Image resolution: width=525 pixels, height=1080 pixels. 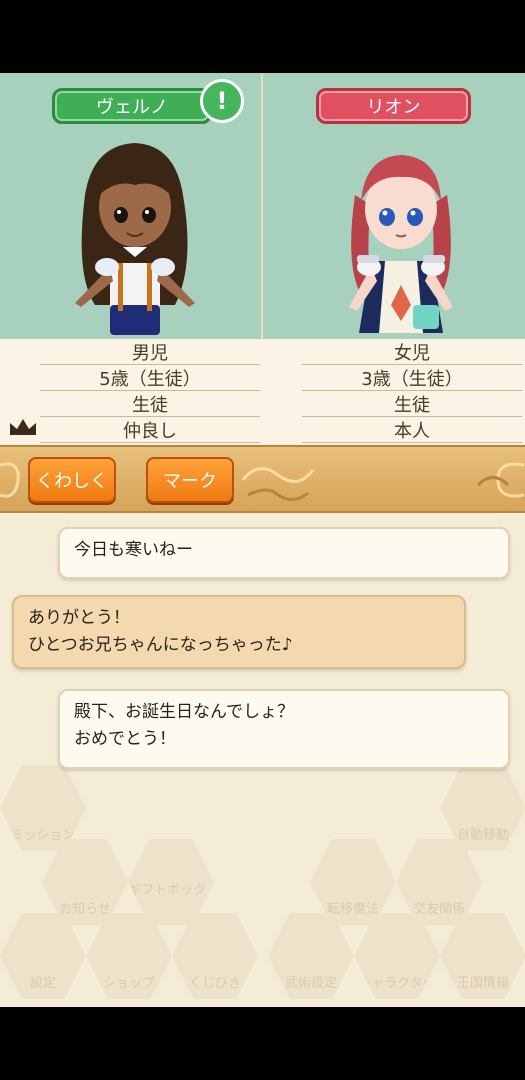 What do you see at coordinates (129, 956) in the screenshot?
I see `menu-shop: ショップ` at bounding box center [129, 956].